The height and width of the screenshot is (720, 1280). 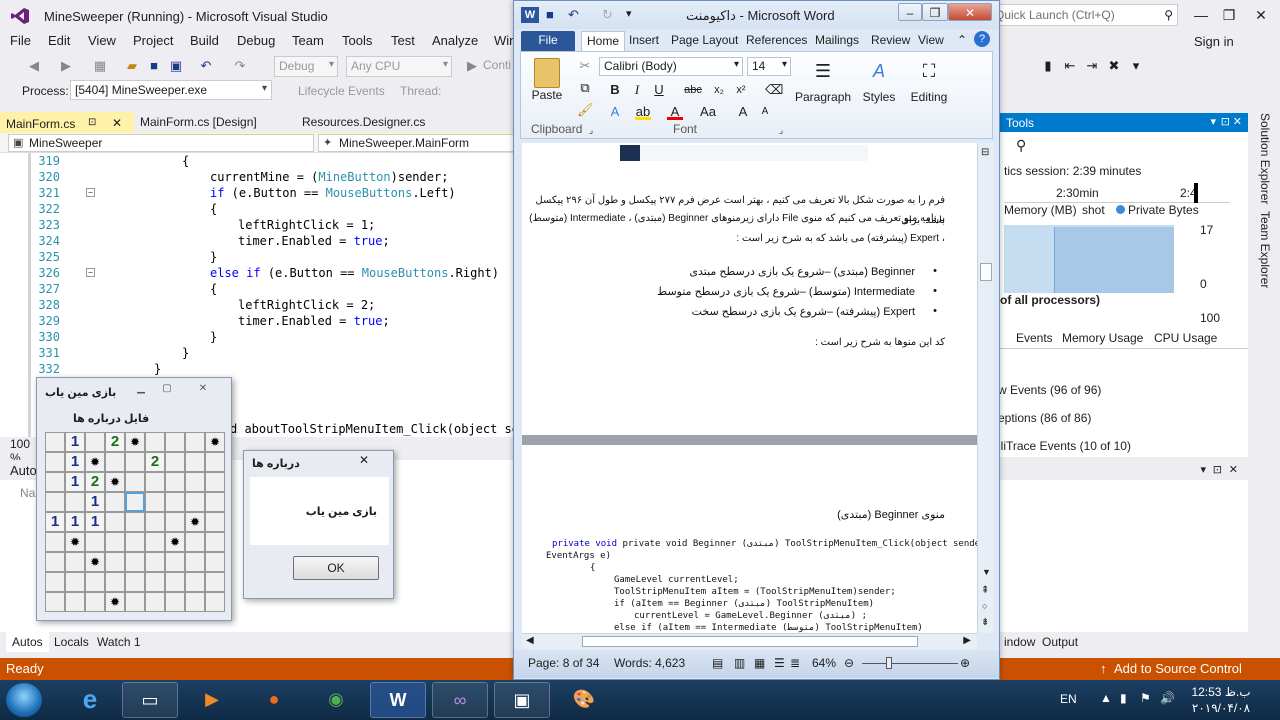 I want to click on tab-mainform-cs: MainForm.cs ⊡ ✕, so click(x=67, y=122).